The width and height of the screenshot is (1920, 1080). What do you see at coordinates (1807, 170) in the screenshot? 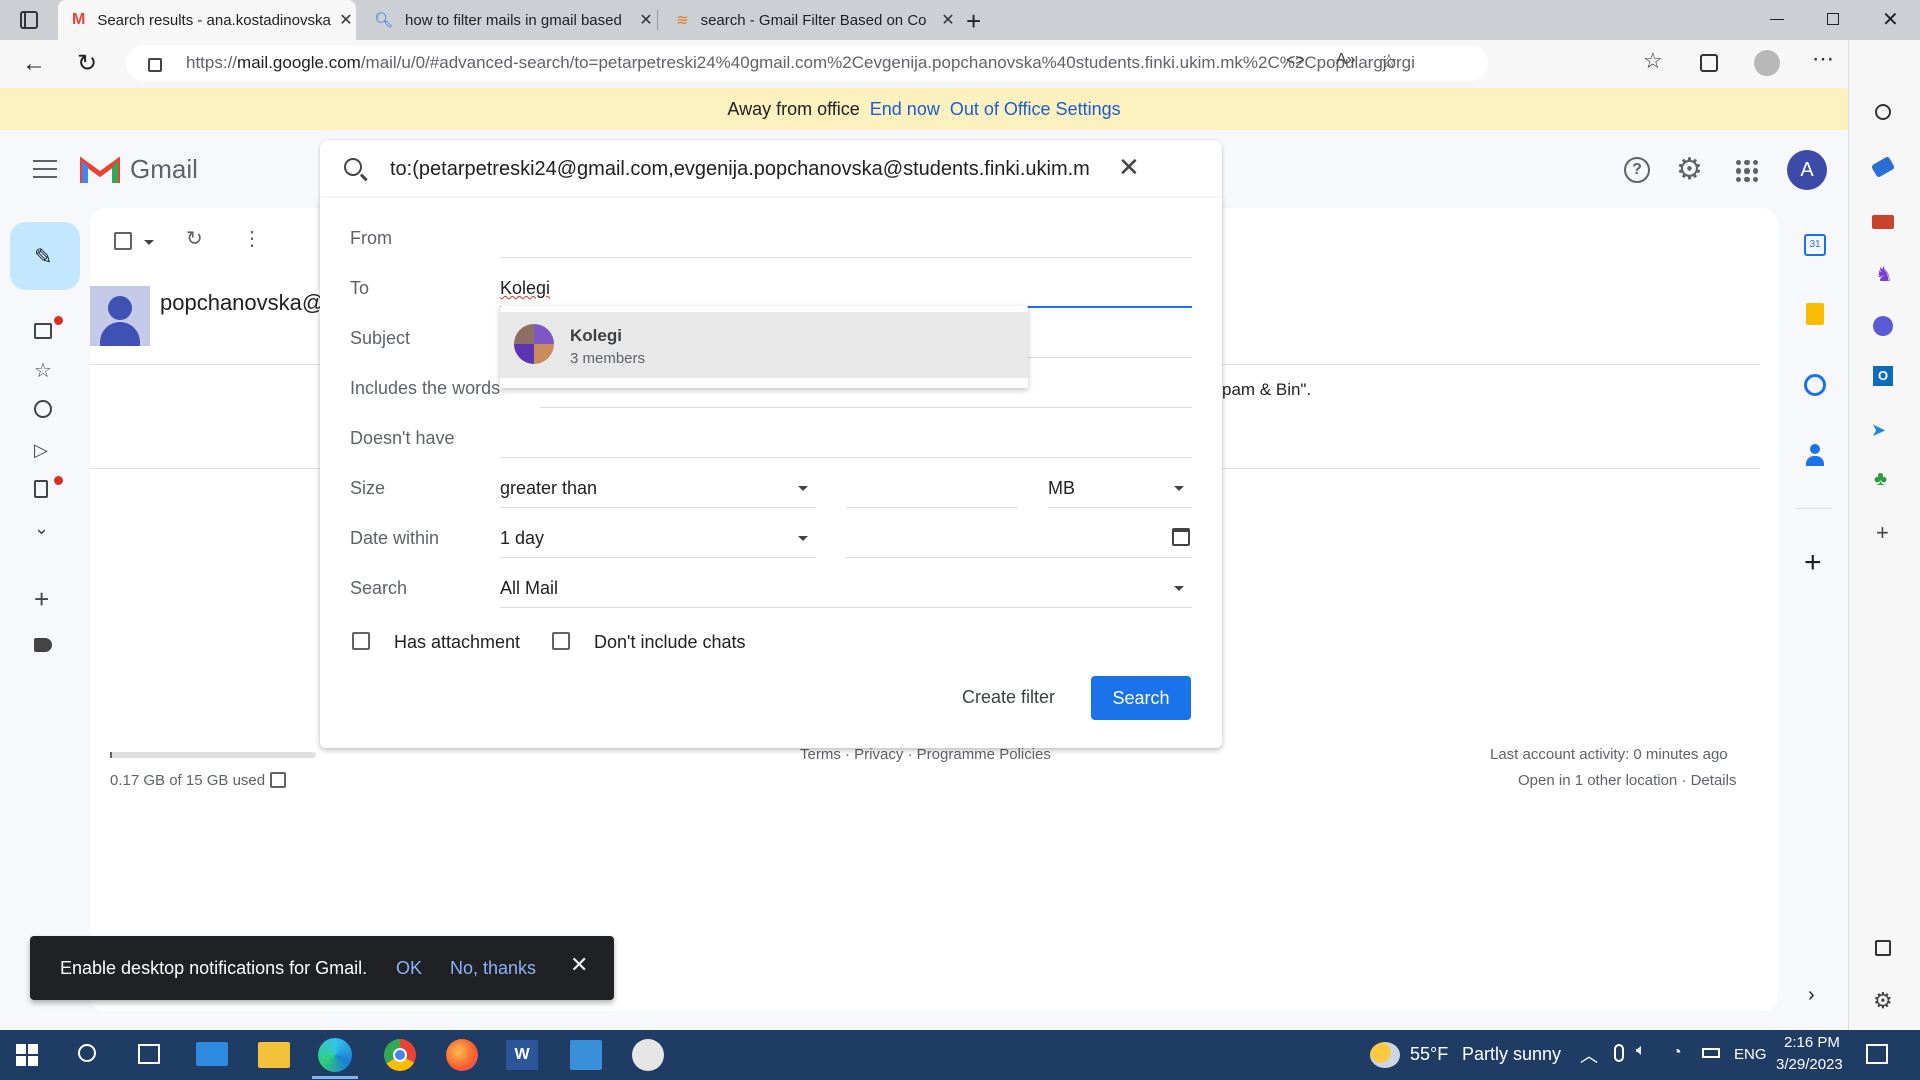
I see `account-avatar: A` at bounding box center [1807, 170].